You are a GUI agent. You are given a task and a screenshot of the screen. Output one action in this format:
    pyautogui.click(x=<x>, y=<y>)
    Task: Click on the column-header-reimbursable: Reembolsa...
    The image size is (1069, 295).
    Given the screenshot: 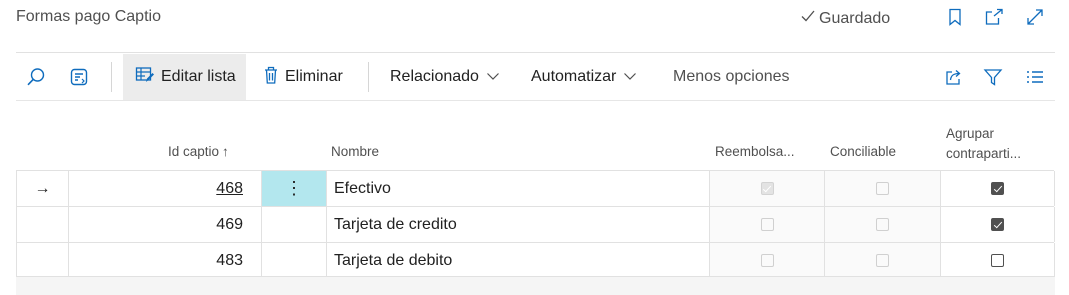 What is the action you would take?
    pyautogui.click(x=755, y=151)
    